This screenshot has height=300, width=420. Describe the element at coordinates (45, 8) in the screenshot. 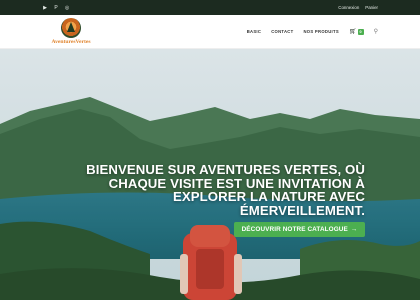

I see `youtube-icon: ▶` at that location.